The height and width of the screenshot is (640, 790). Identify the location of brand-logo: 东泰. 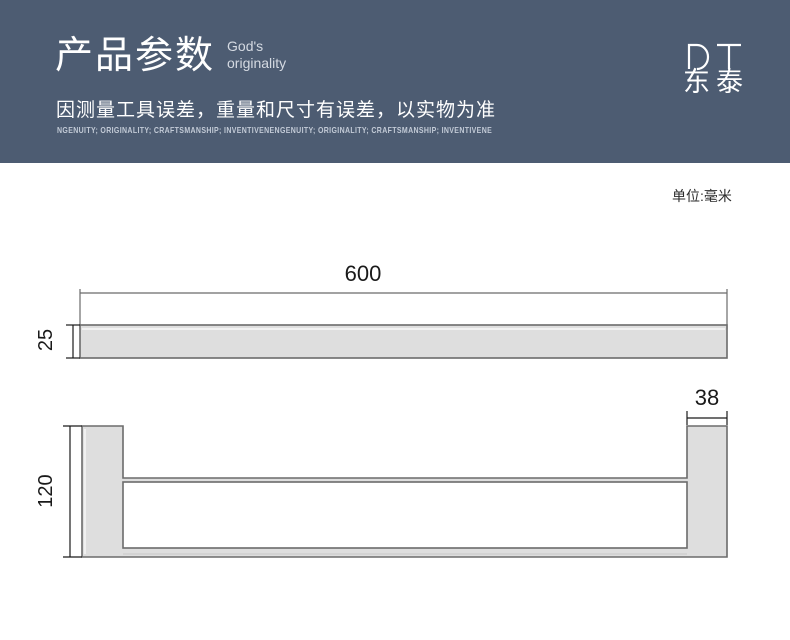
(713, 68).